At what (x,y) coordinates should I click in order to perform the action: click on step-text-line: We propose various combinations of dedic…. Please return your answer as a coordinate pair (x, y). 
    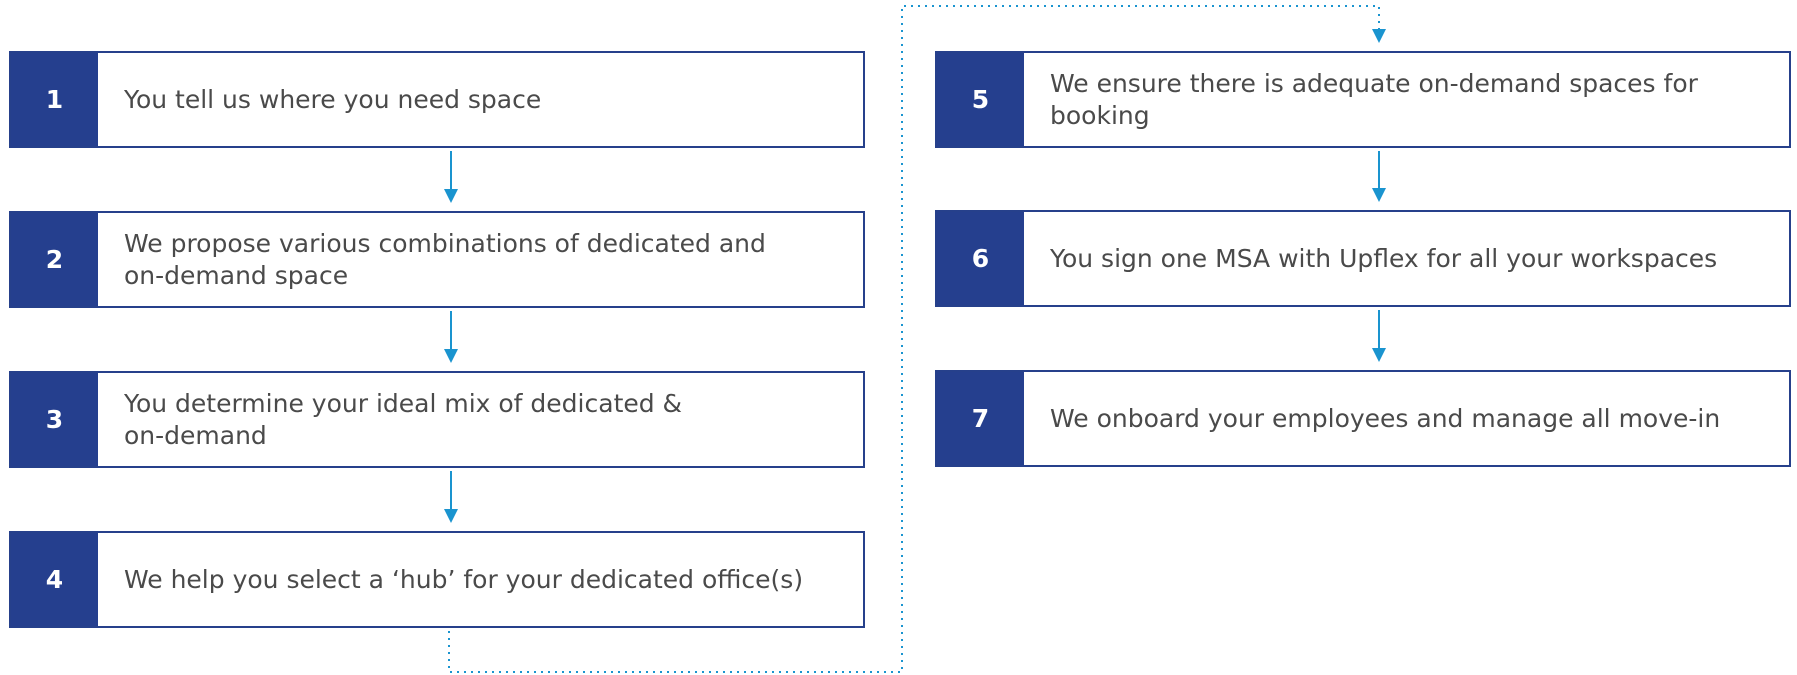
    Looking at the image, I should click on (445, 243).